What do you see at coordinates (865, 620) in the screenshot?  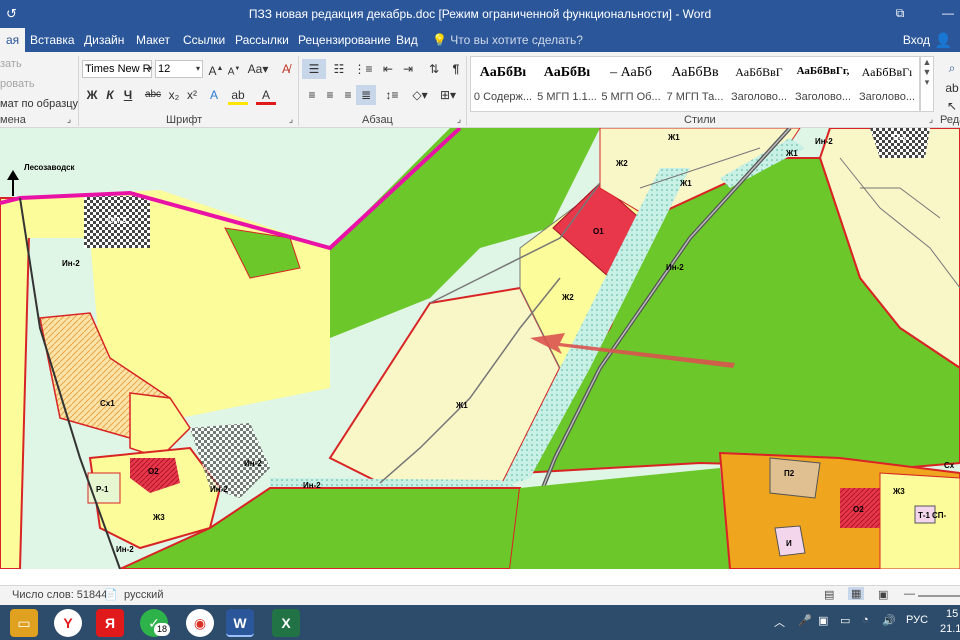 I see `network-icon: ◔` at bounding box center [865, 620].